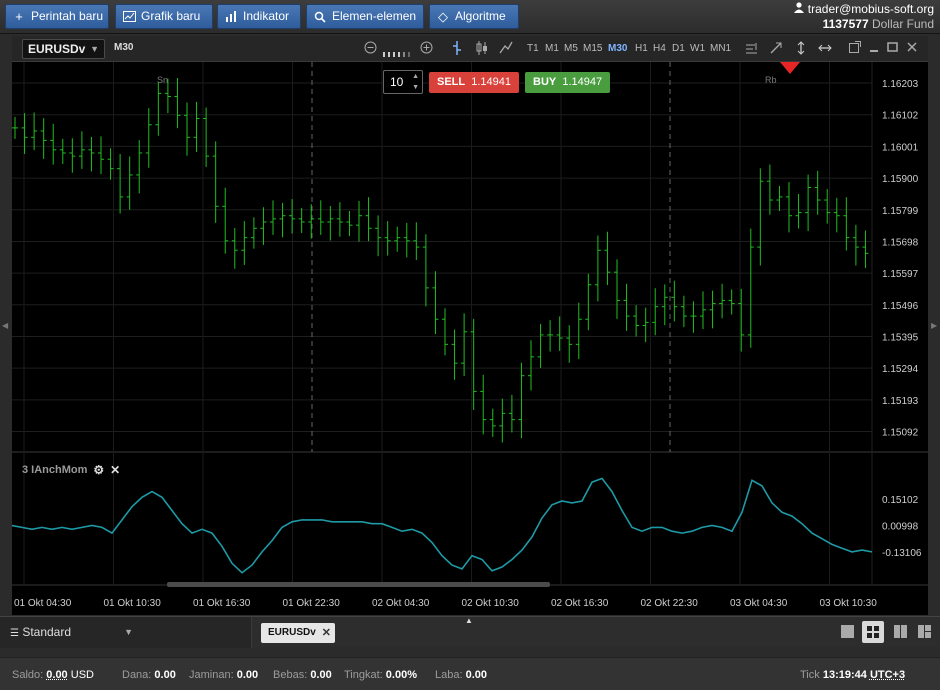  I want to click on sell-button: SELL 1.14941, so click(474, 82).